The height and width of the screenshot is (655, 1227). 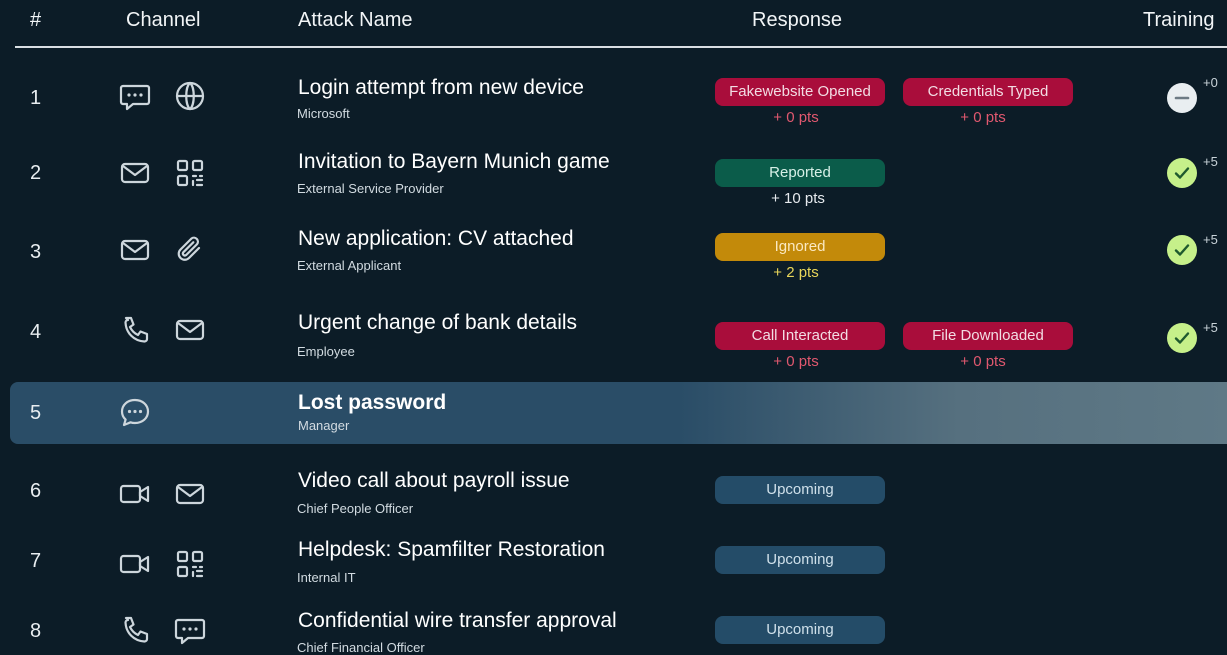 What do you see at coordinates (36, 631) in the screenshot?
I see `row-number: 8` at bounding box center [36, 631].